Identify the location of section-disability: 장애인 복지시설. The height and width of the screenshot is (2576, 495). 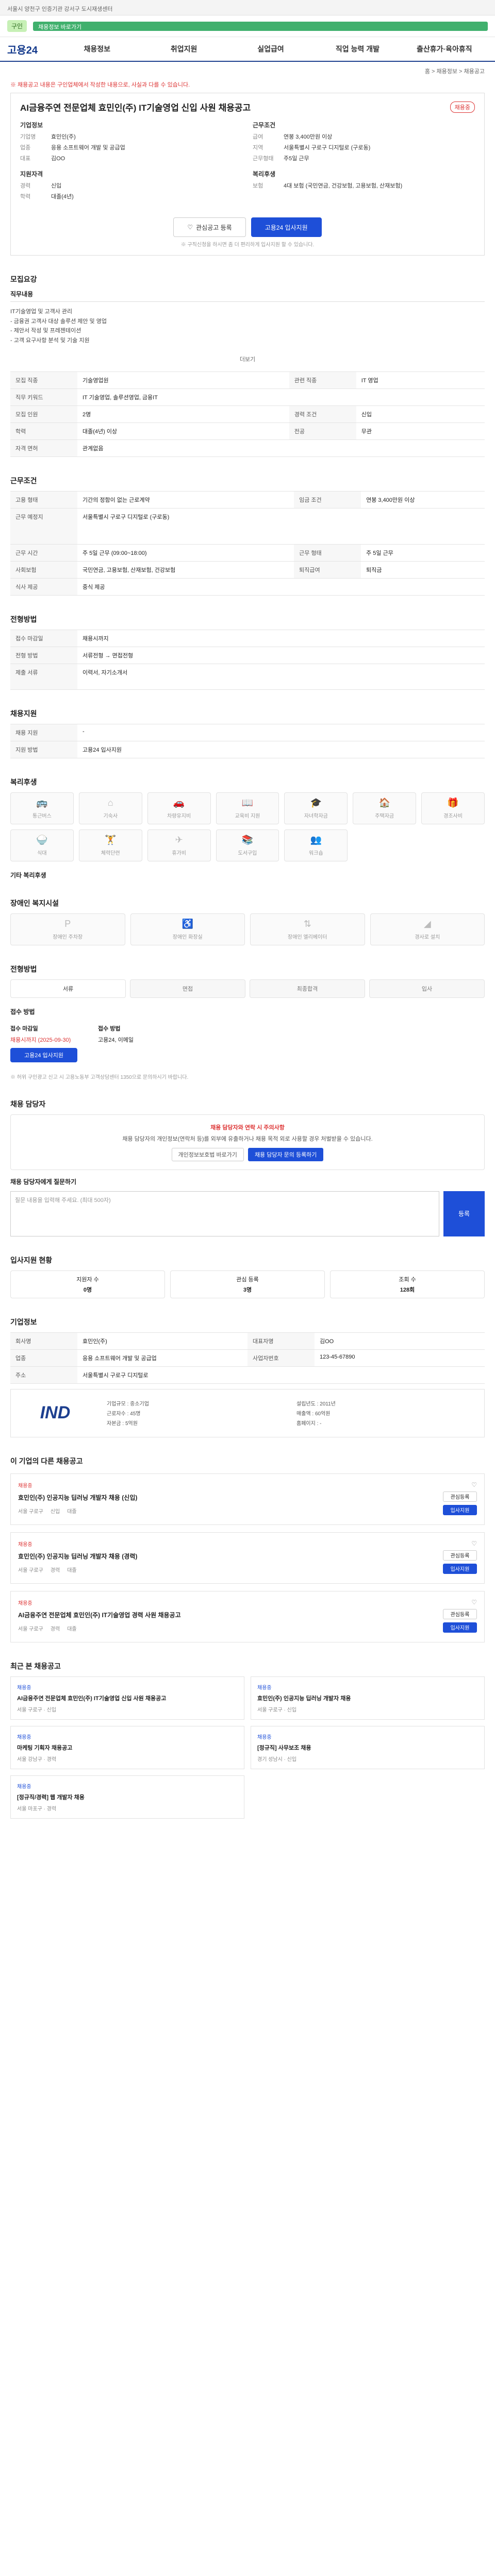
(34, 903).